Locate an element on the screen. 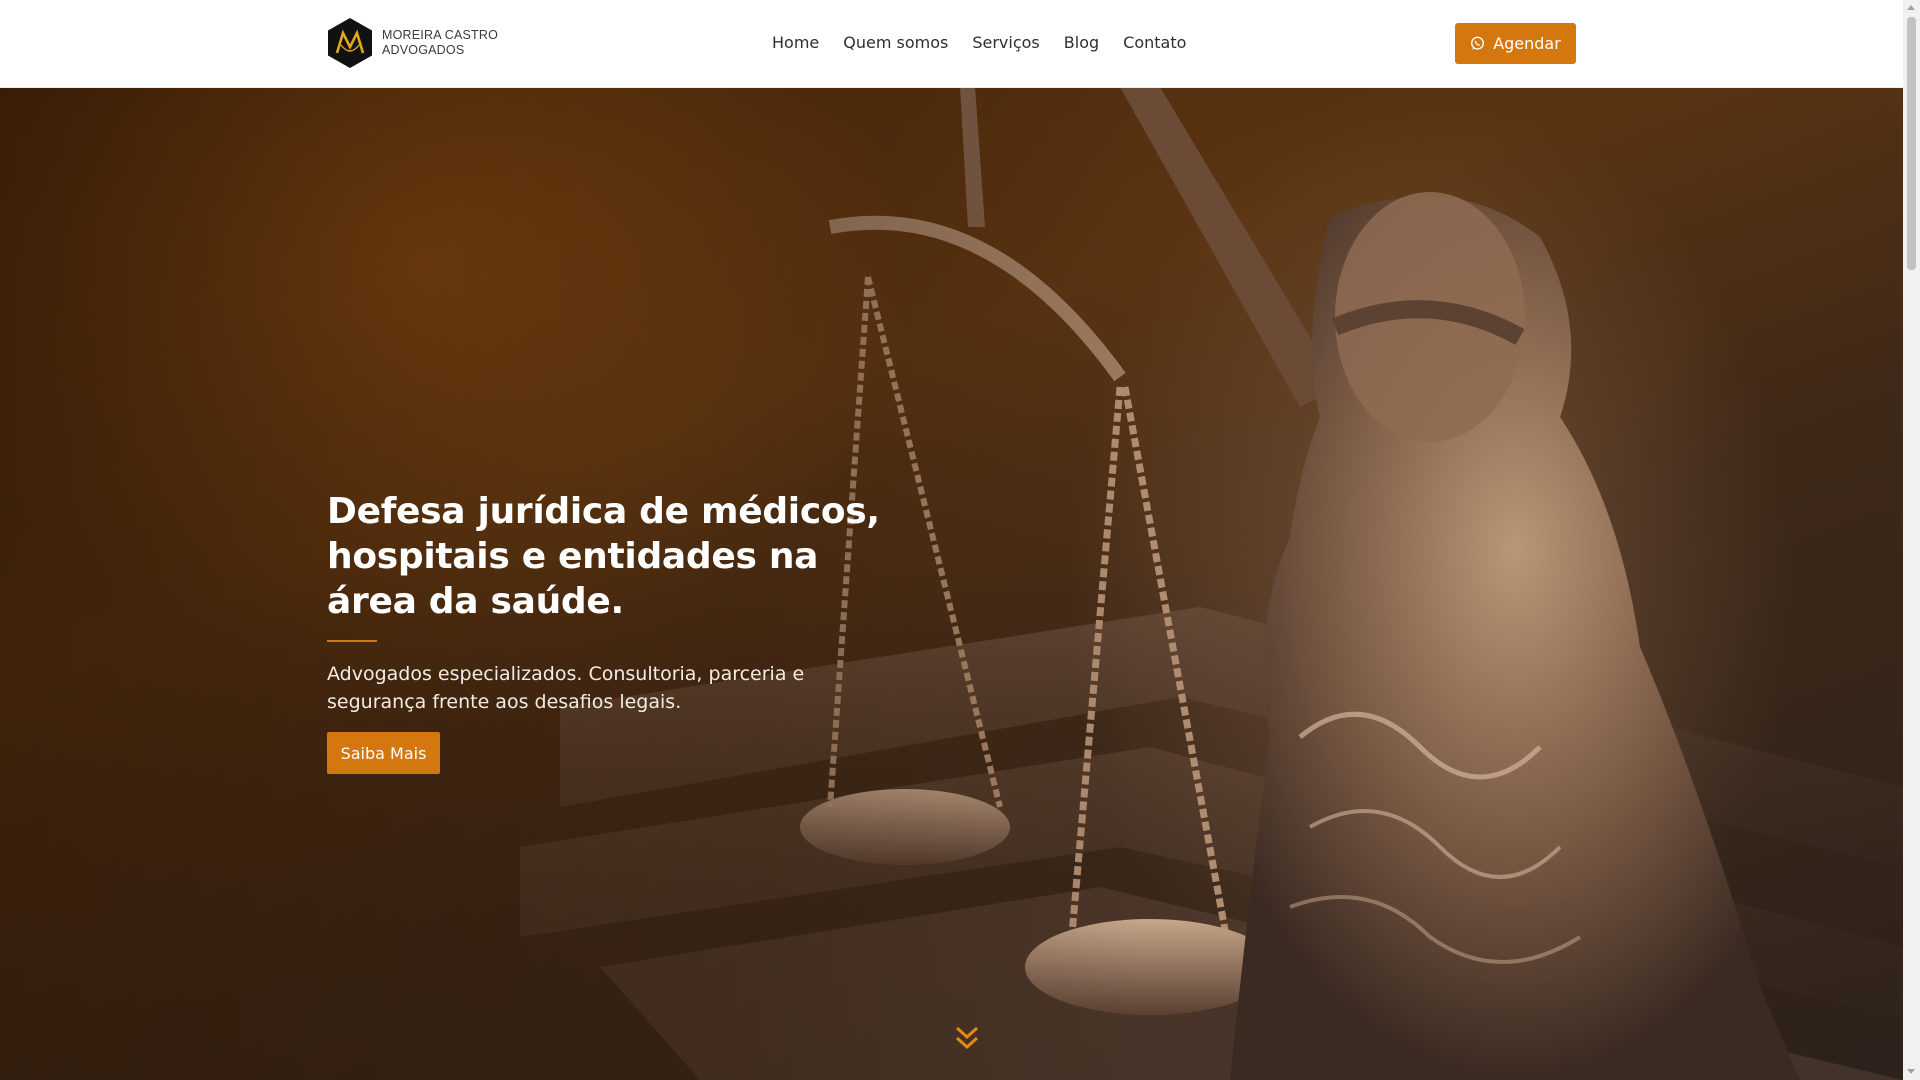 Image resolution: width=1920 pixels, height=1080 pixels. main-nav: Home Quem somos Serviços Blog Contato is located at coordinates (991, 43).